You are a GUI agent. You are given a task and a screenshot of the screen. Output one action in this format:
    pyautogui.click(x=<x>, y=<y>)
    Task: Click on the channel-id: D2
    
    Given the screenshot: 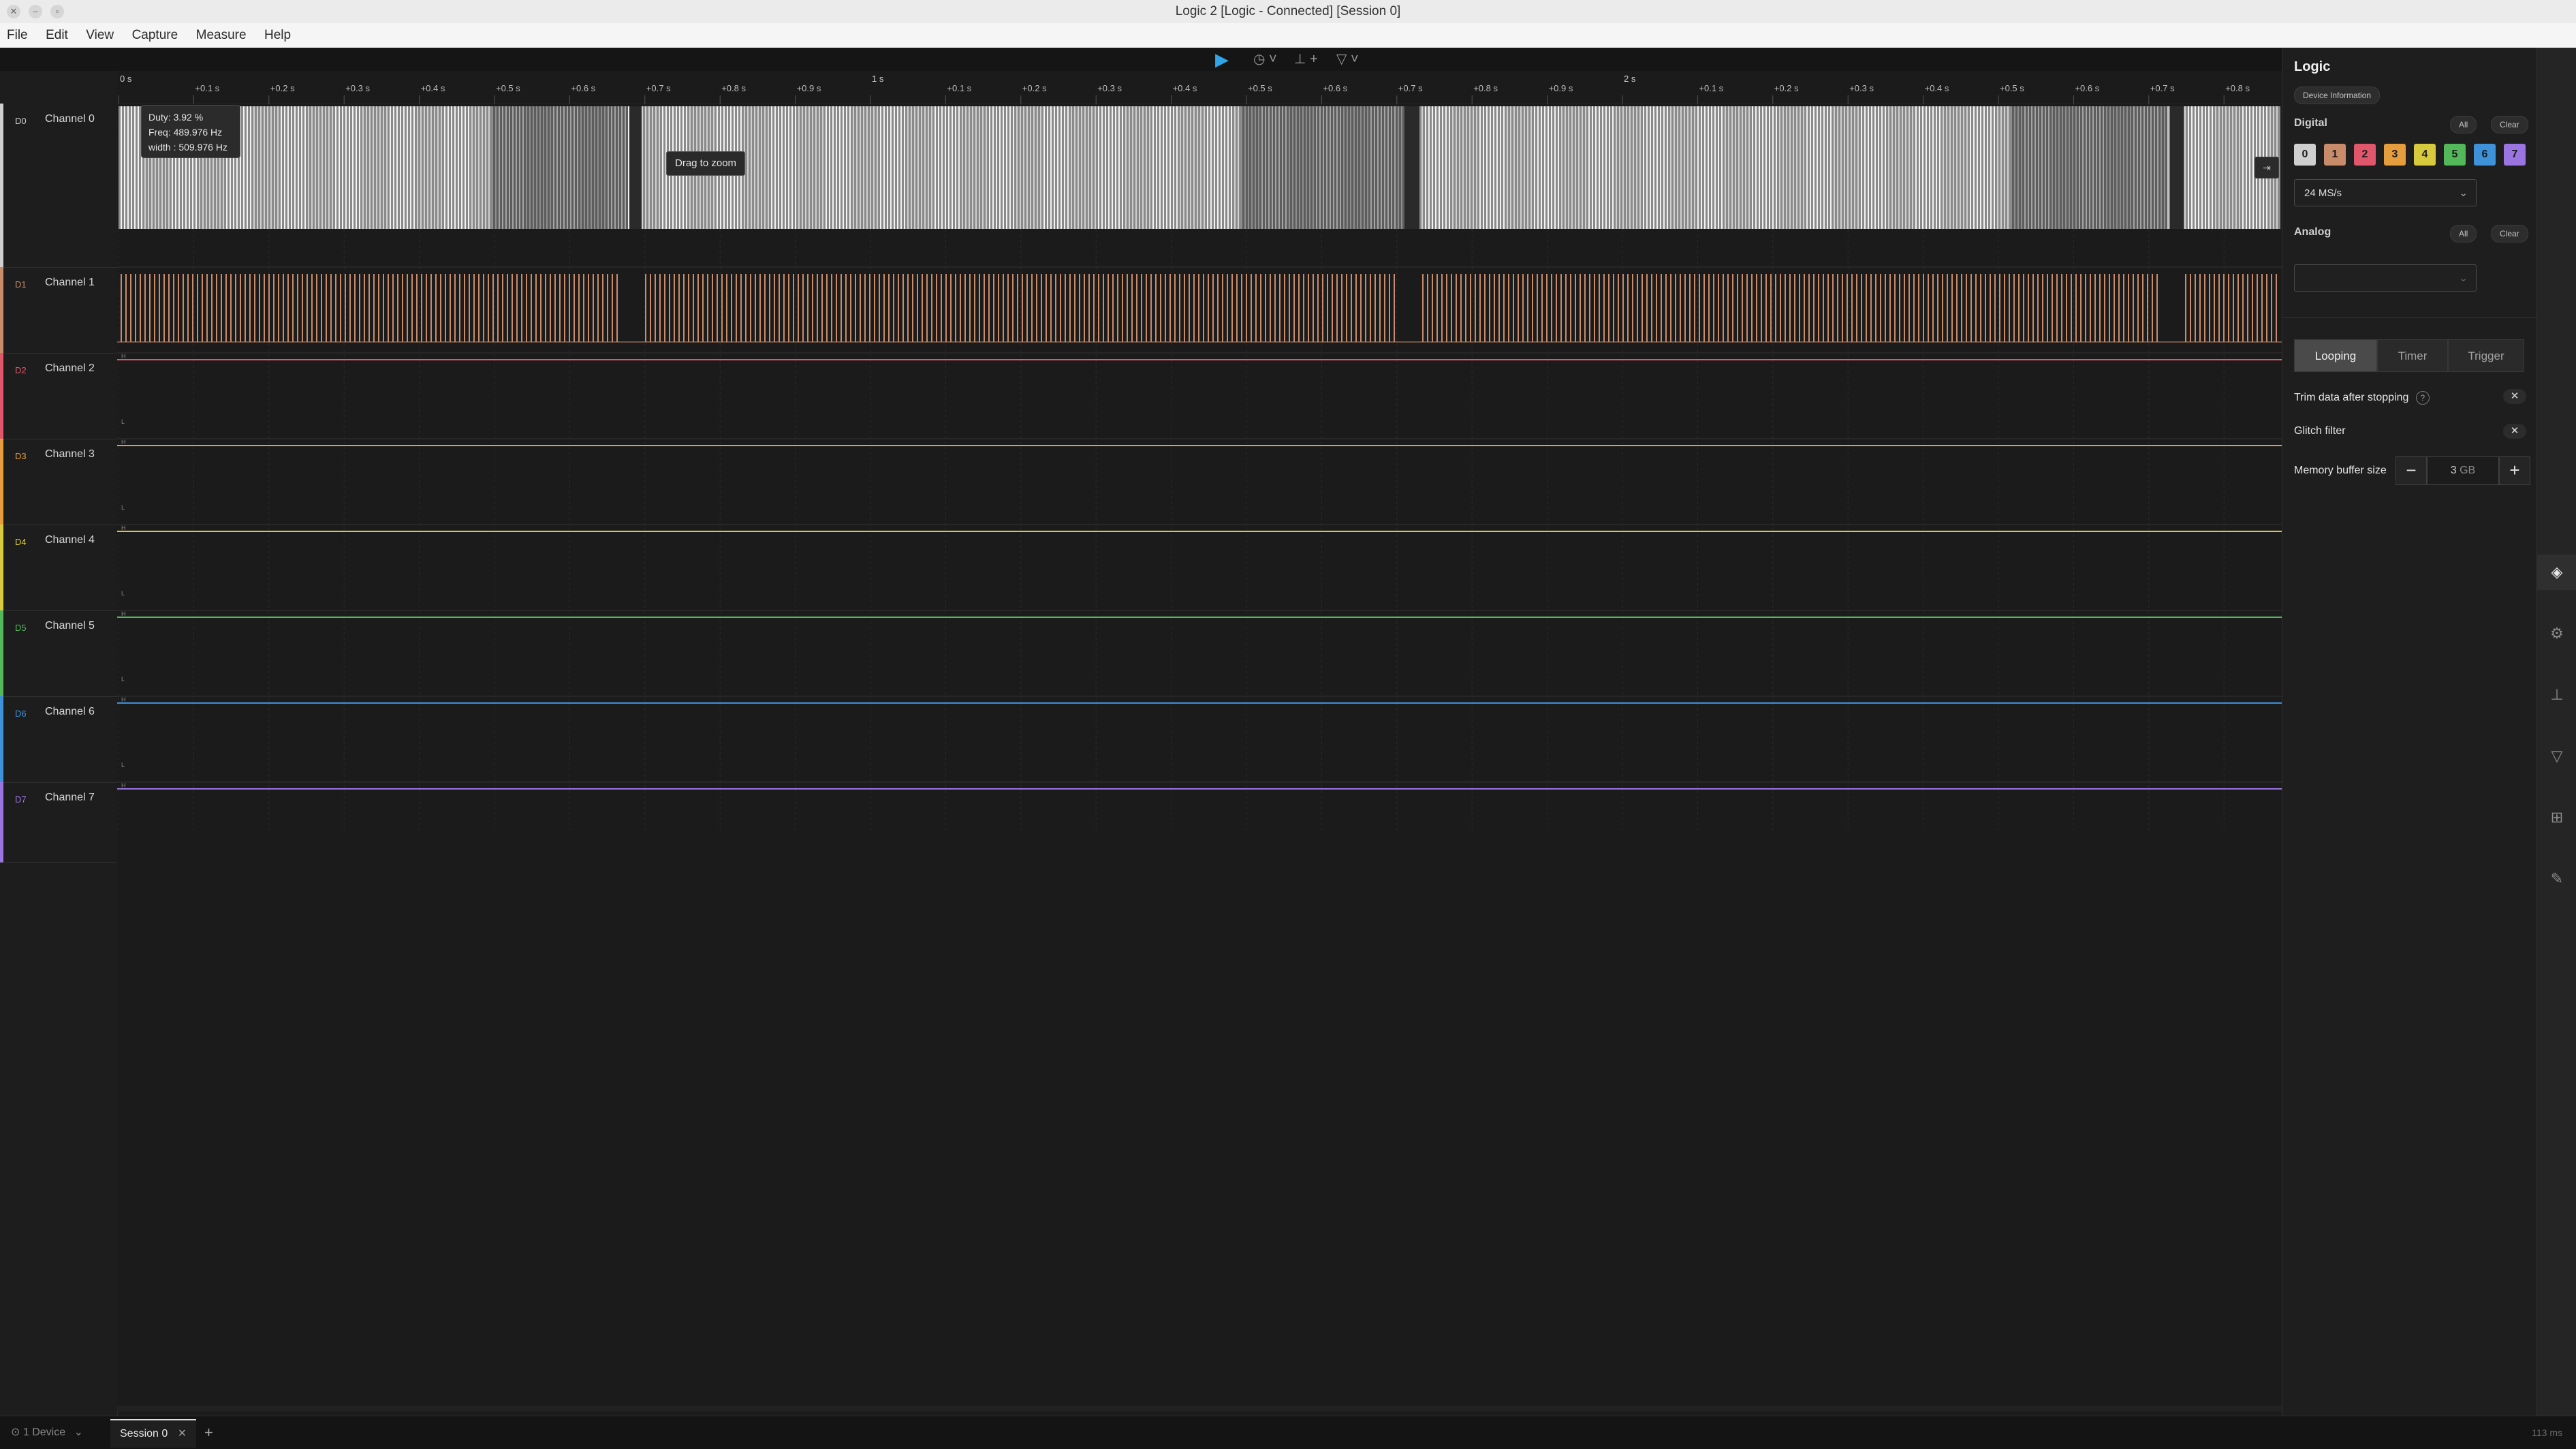 What is the action you would take?
    pyautogui.click(x=21, y=370)
    